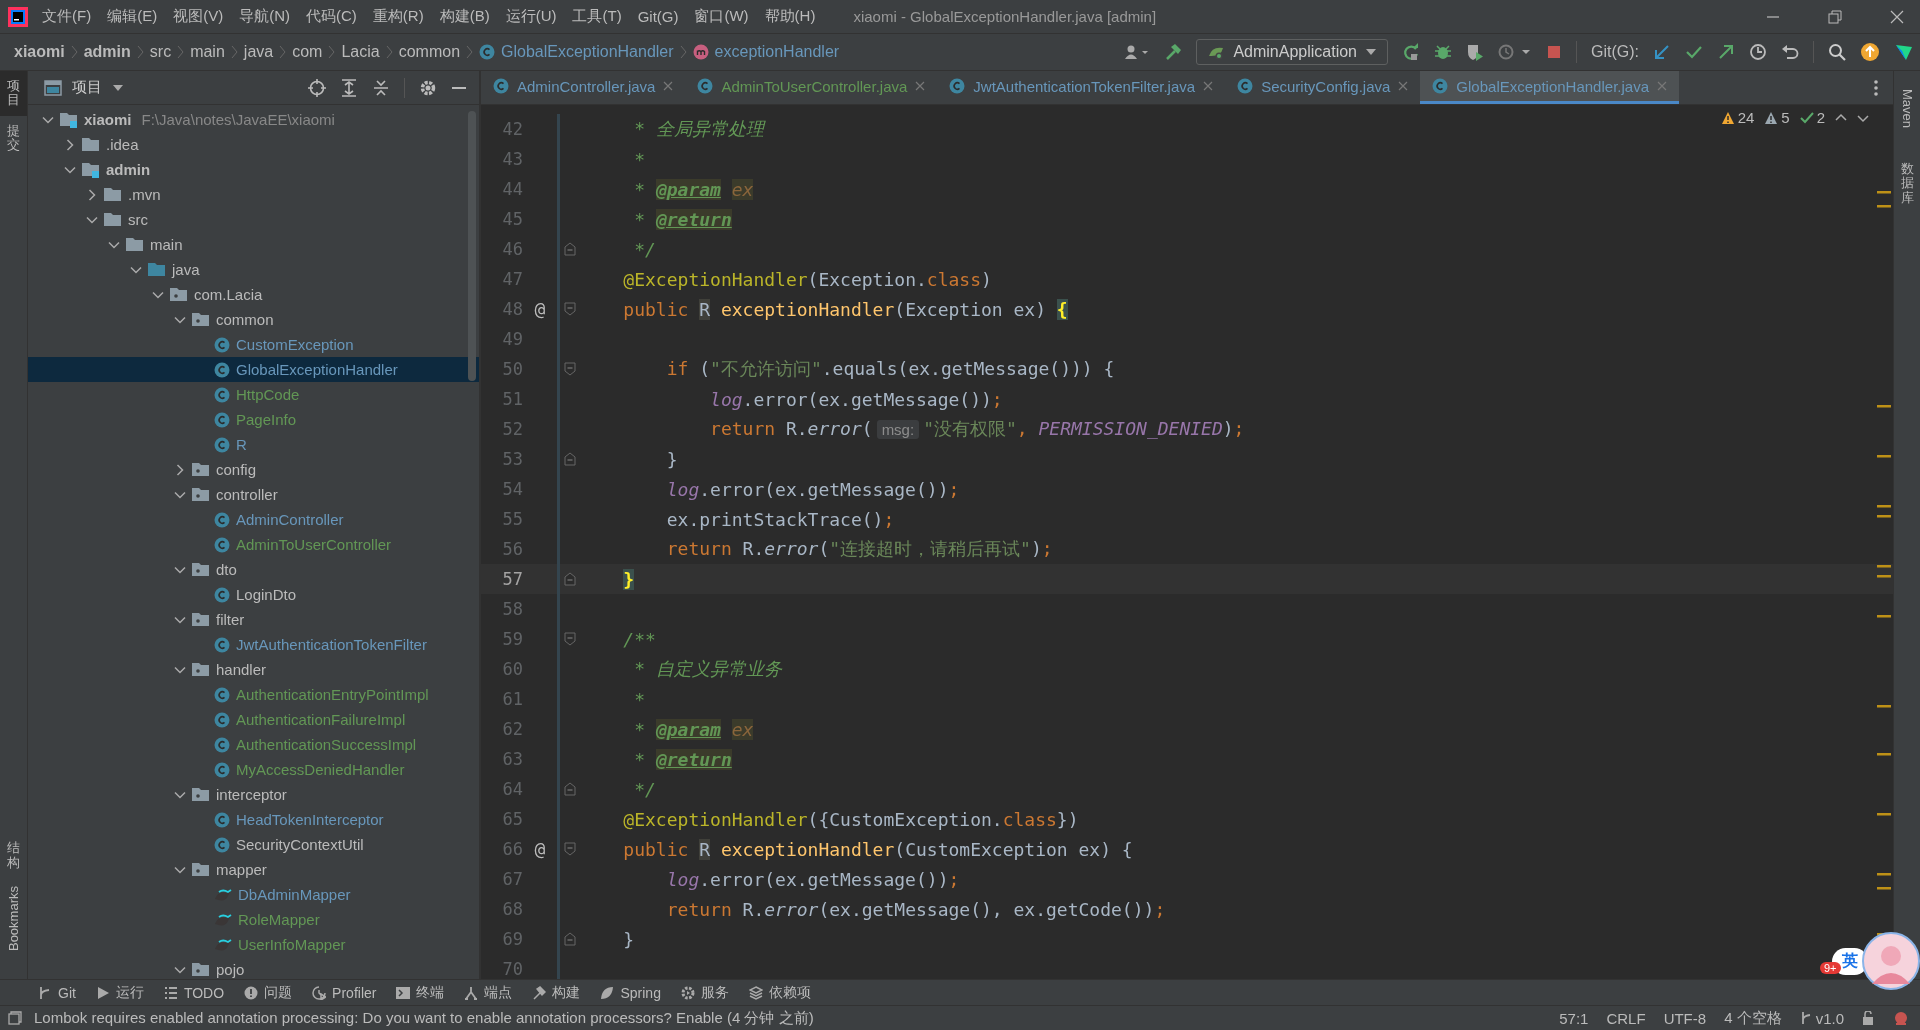  What do you see at coordinates (336, 16) in the screenshot?
I see `menu-item: 代码(C)` at bounding box center [336, 16].